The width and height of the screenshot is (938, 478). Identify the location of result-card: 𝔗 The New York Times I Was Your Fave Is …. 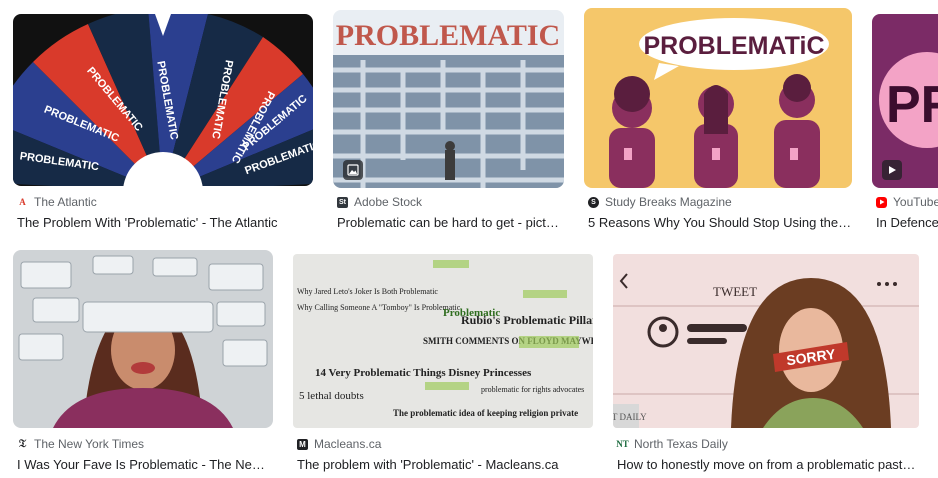
(143, 361).